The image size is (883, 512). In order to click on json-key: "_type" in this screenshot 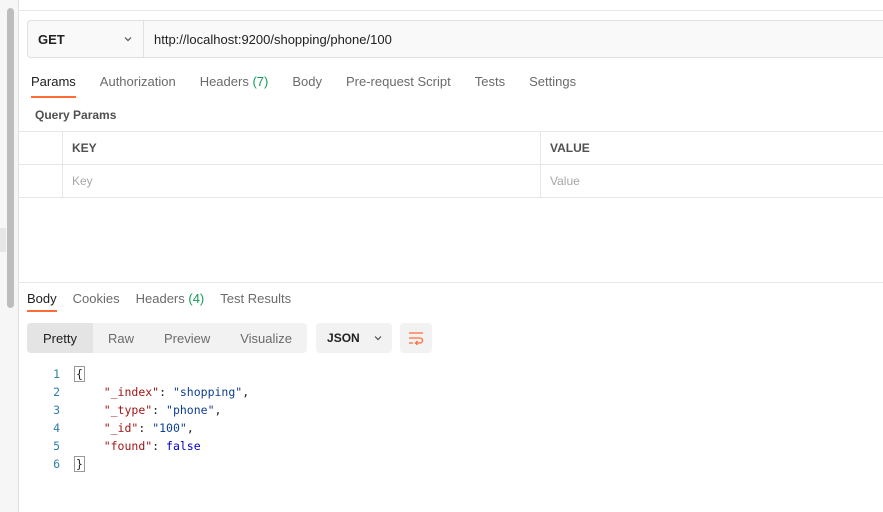, I will do `click(128, 410)`.